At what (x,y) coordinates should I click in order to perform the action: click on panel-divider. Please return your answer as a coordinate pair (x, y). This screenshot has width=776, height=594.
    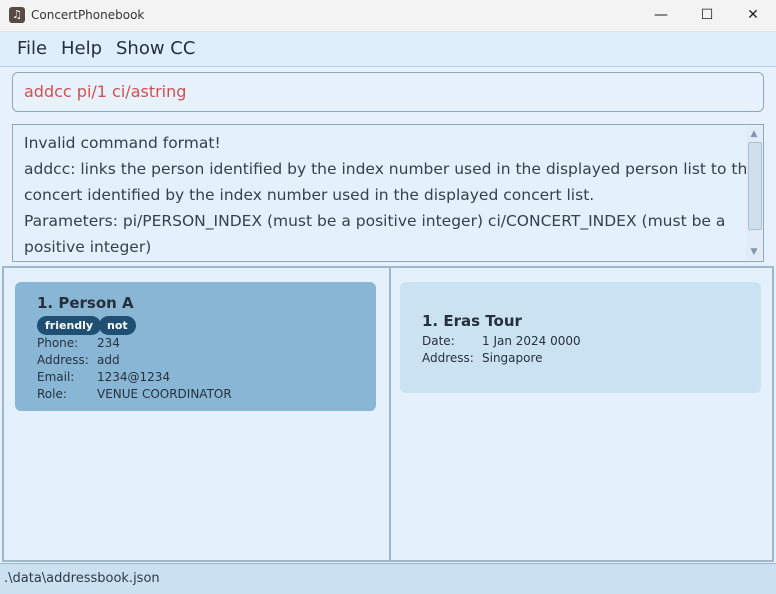
    Looking at the image, I should click on (390, 414).